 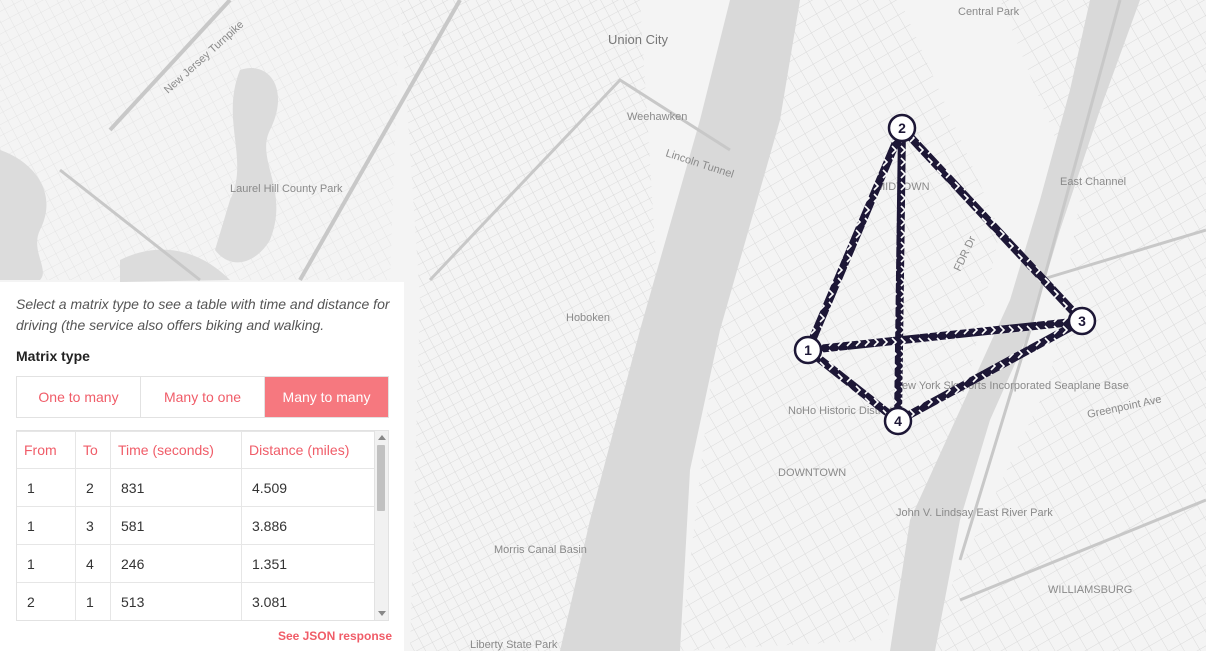 I want to click on map-marker-1: 1, so click(x=808, y=350).